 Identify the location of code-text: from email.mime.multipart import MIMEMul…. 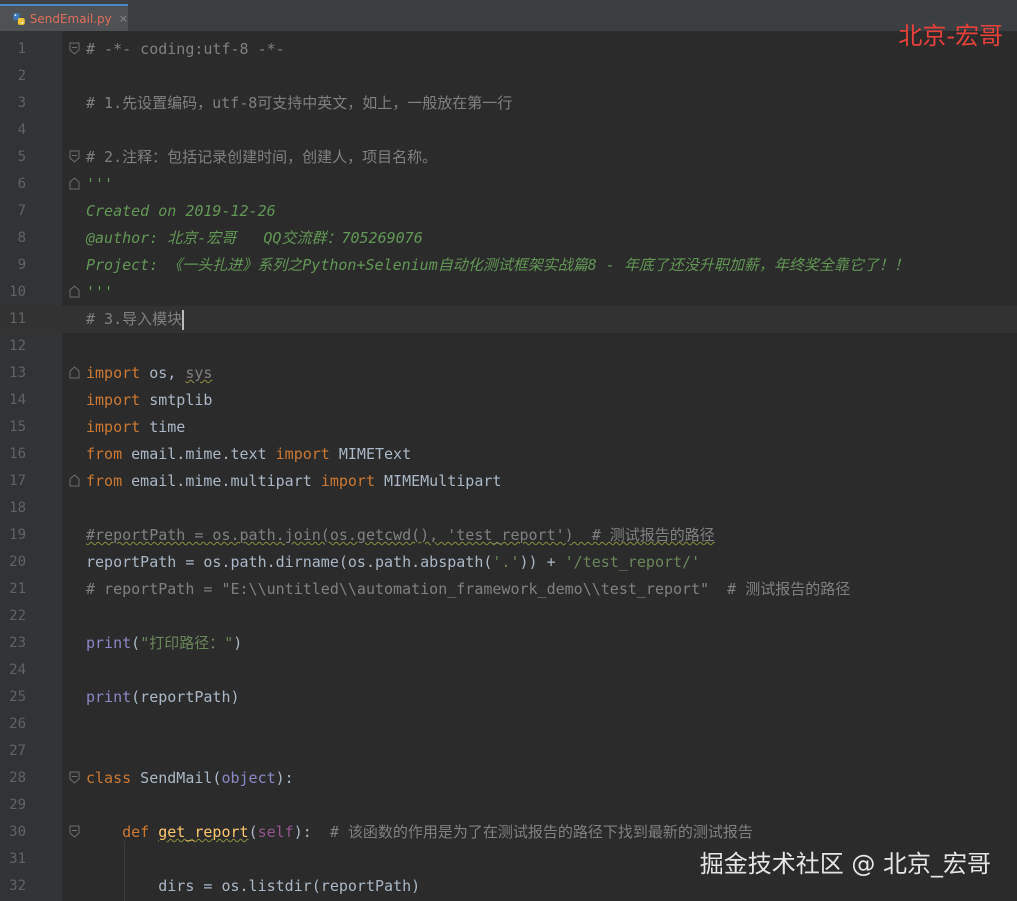
(294, 481).